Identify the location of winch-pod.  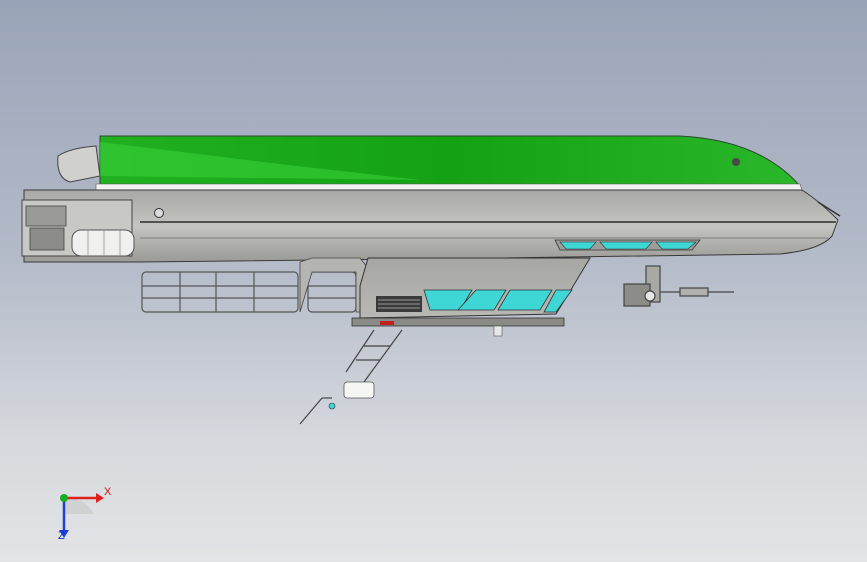
(359, 390).